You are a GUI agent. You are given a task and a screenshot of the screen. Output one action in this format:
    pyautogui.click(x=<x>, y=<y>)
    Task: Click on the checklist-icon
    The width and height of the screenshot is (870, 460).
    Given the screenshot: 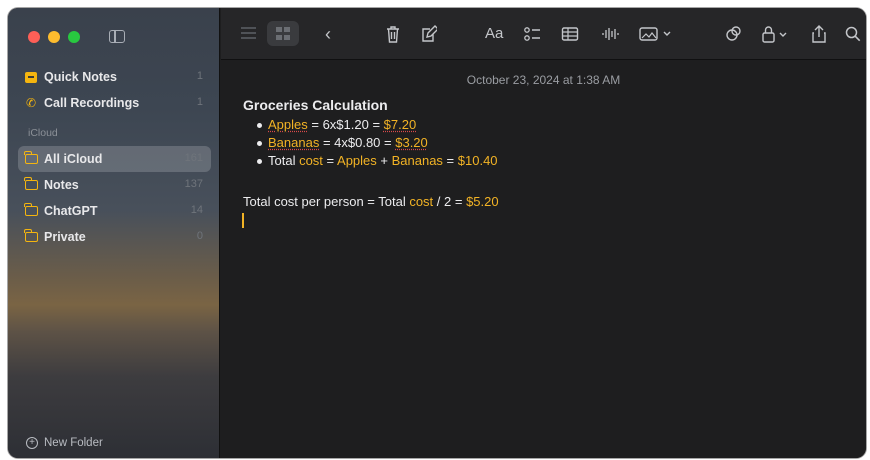 What is the action you would take?
    pyautogui.click(x=532, y=34)
    